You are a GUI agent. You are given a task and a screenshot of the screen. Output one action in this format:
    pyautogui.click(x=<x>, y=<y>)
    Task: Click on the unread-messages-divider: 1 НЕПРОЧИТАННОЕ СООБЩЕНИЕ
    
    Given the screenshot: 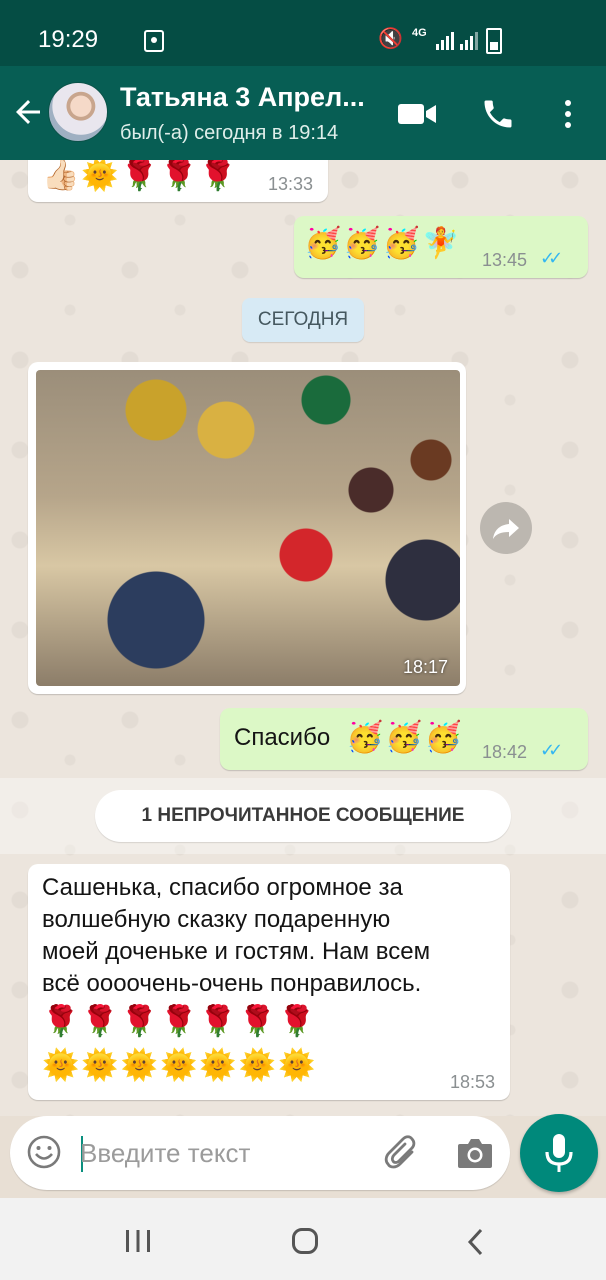 What is the action you would take?
    pyautogui.click(x=303, y=816)
    